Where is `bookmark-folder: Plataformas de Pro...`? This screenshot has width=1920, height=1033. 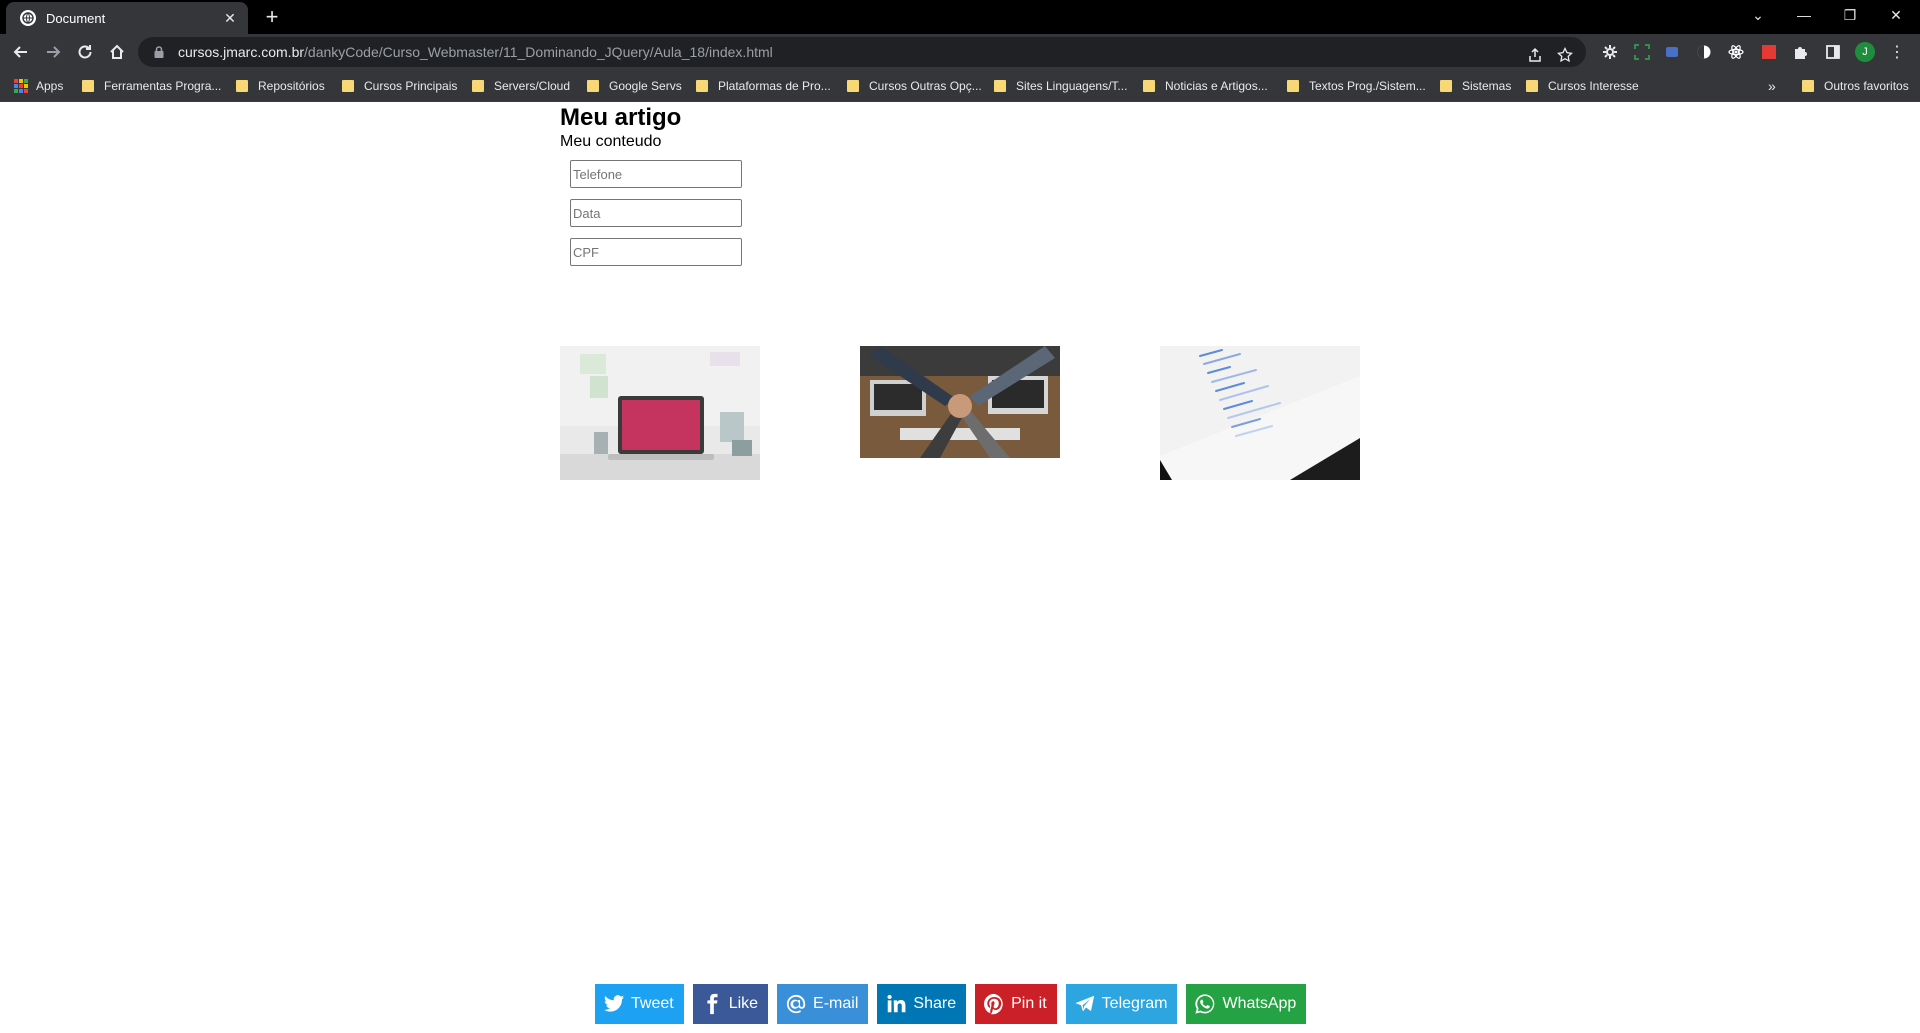
bookmark-folder: Plataformas de Pro... is located at coordinates (763, 86).